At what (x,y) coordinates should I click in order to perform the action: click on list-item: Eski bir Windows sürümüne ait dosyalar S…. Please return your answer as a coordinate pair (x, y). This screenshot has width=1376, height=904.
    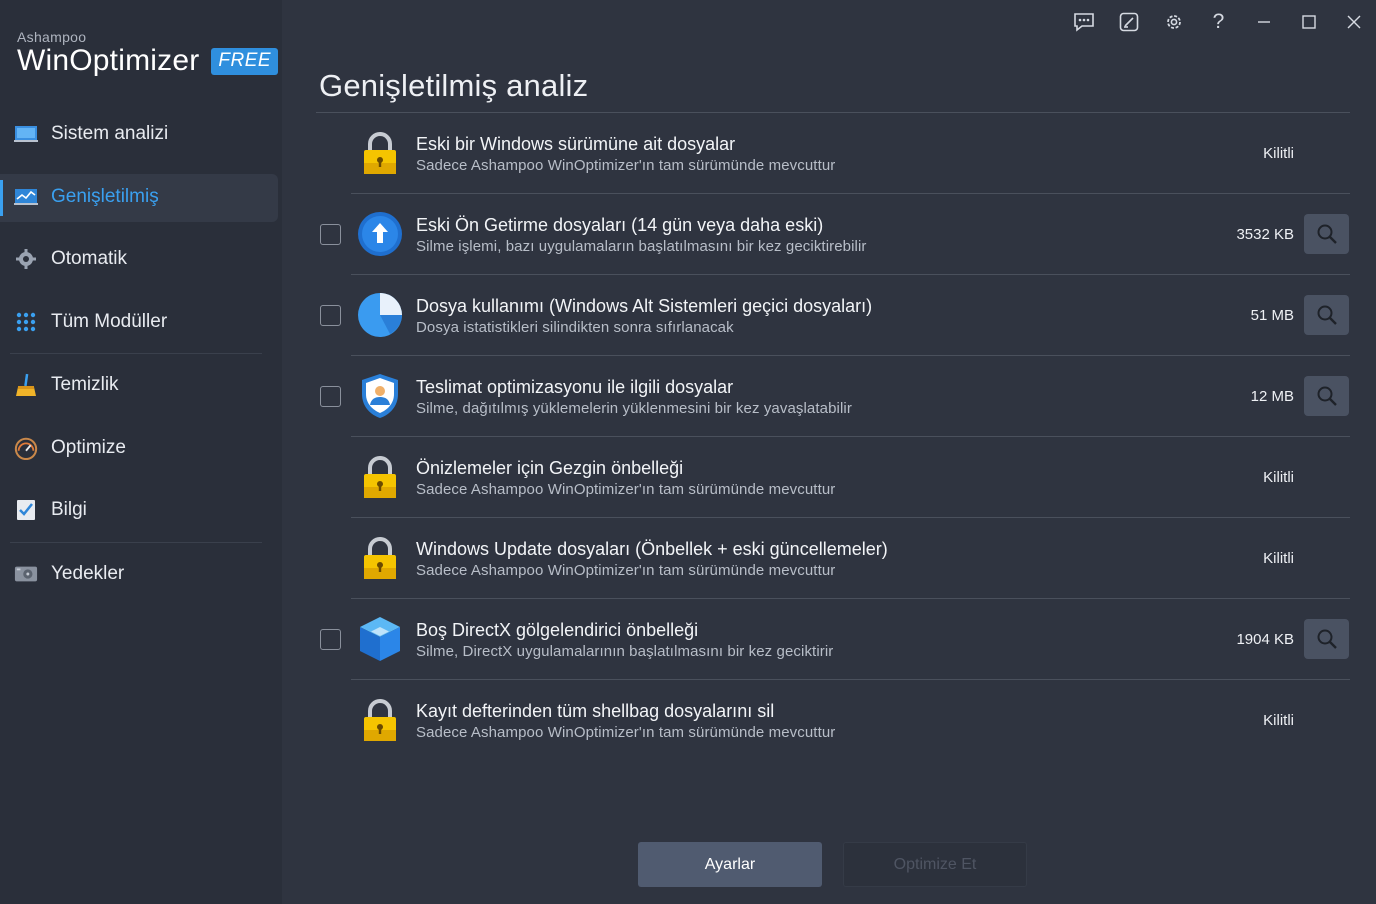
    Looking at the image, I should click on (833, 153).